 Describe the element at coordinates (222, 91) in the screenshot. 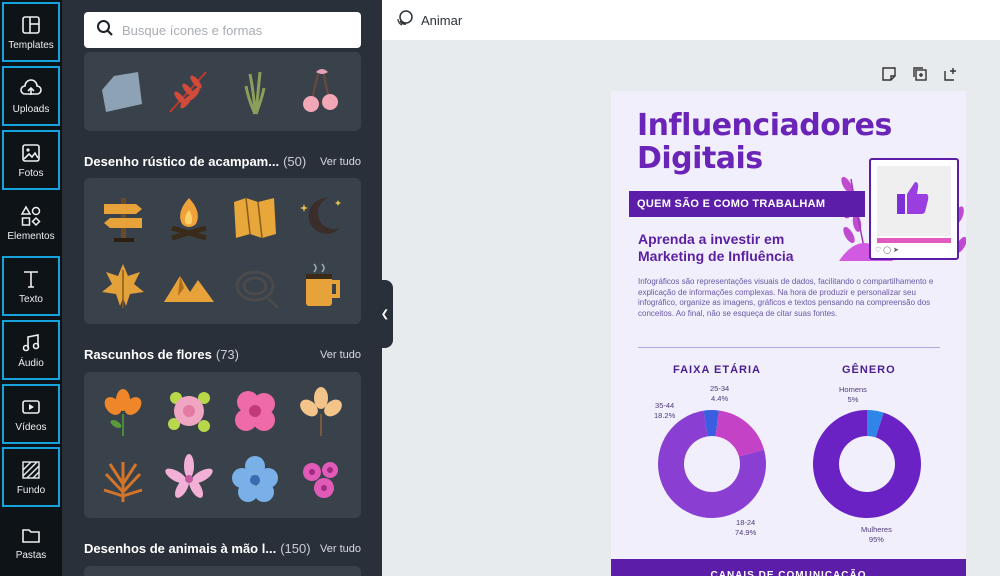

I see `element-card-previous` at that location.